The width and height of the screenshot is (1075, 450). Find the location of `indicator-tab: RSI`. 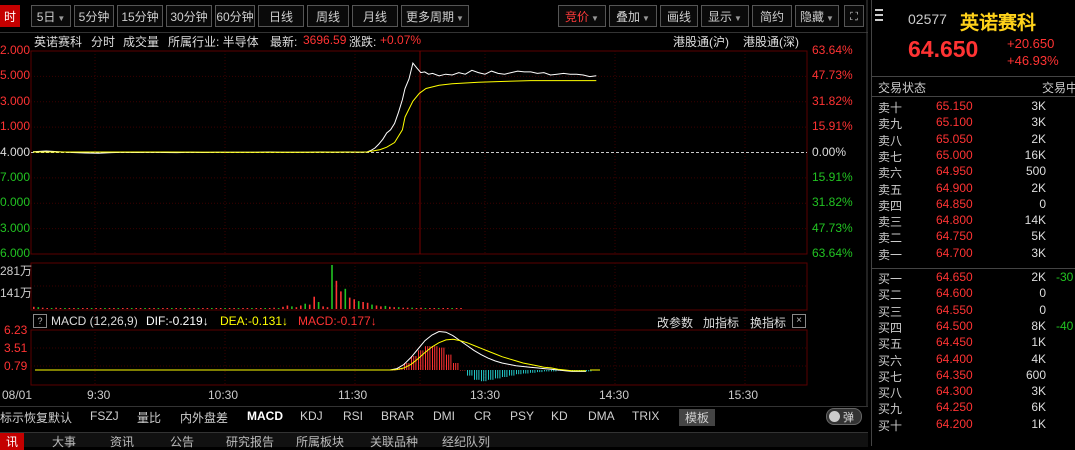

indicator-tab: RSI is located at coordinates (353, 416).